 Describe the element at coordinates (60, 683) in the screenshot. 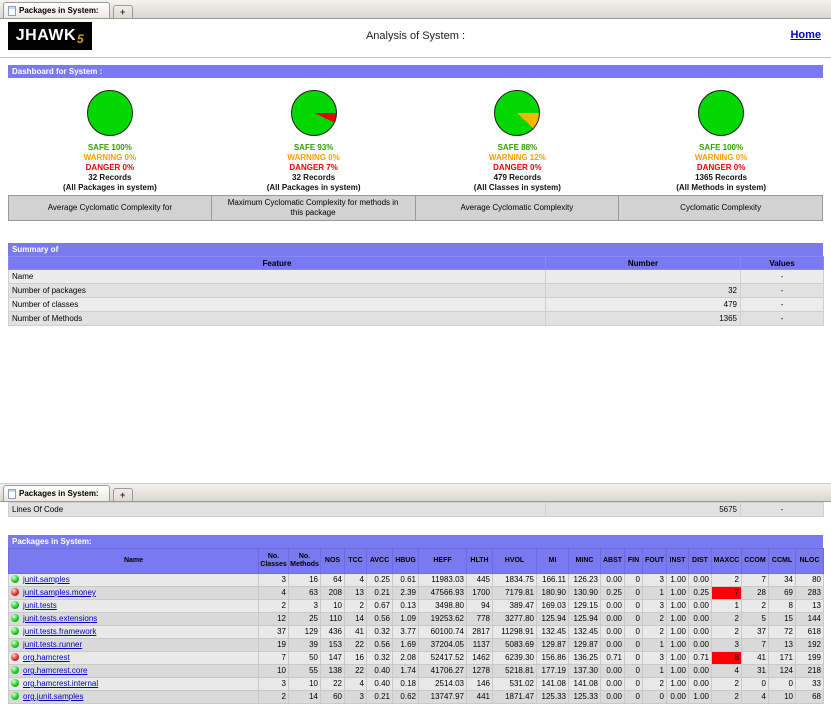

I see `package-link: org.hamcrest.internal` at that location.